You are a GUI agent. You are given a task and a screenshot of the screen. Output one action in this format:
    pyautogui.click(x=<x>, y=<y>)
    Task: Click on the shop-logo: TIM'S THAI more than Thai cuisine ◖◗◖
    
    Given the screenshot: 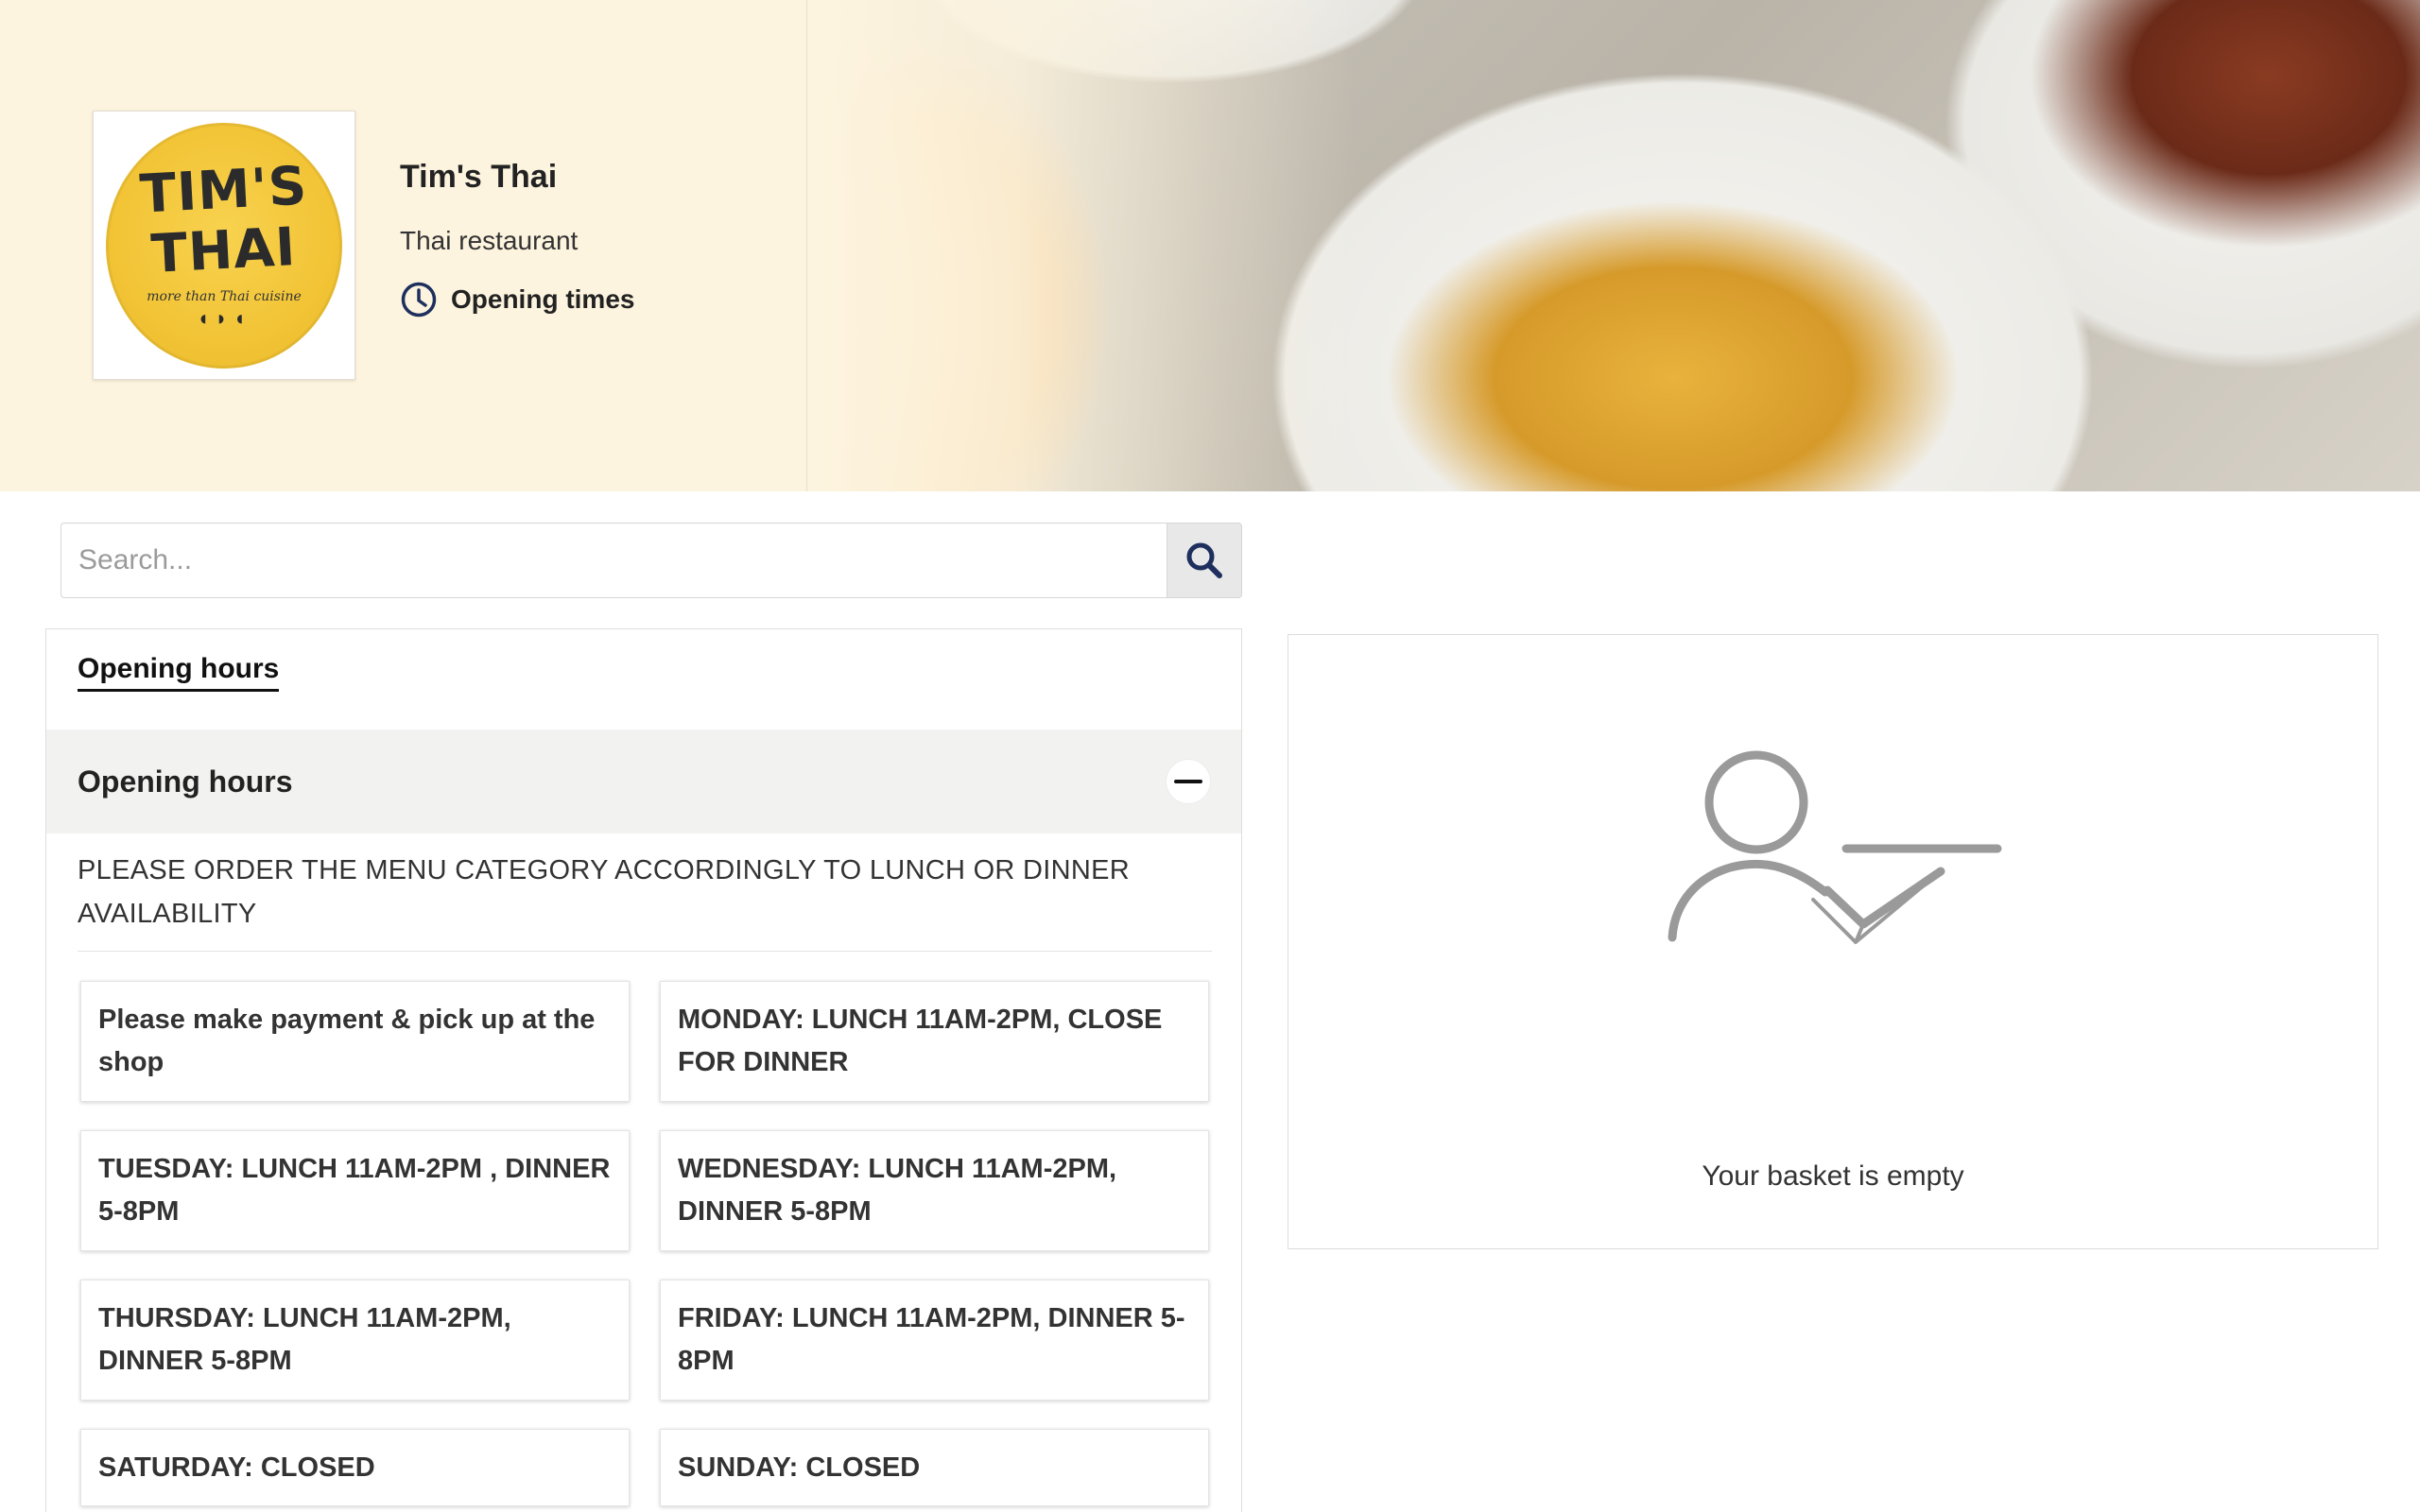 What is the action you would take?
    pyautogui.click(x=224, y=245)
    